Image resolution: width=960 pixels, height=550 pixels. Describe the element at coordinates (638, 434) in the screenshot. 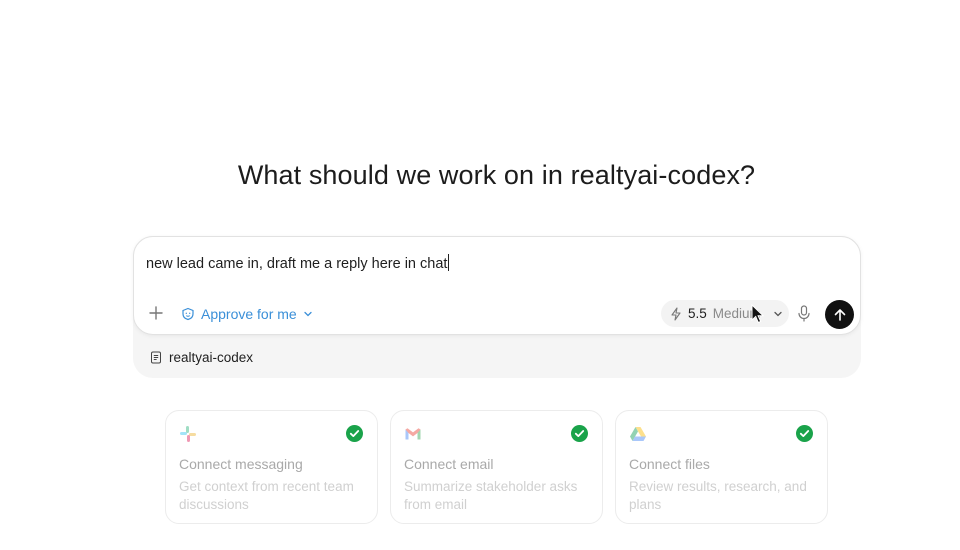

I see `google-drive-icon` at that location.